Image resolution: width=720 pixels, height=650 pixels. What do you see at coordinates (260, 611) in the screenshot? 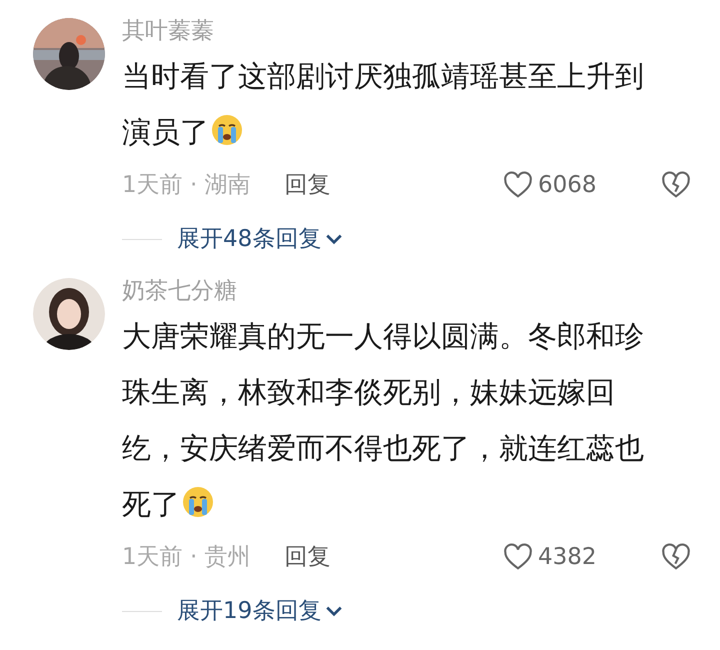
I see `expand-replies-link: 展开19条回复` at bounding box center [260, 611].